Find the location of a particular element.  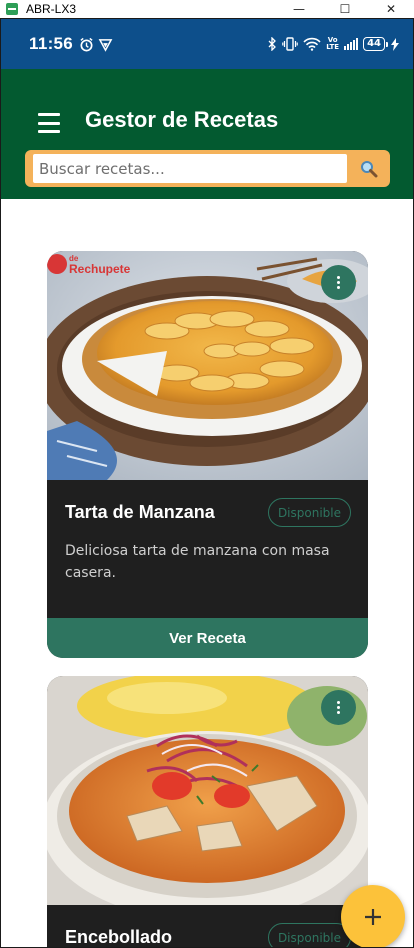

view-recipe-button: Ver Receta is located at coordinates (207, 638).